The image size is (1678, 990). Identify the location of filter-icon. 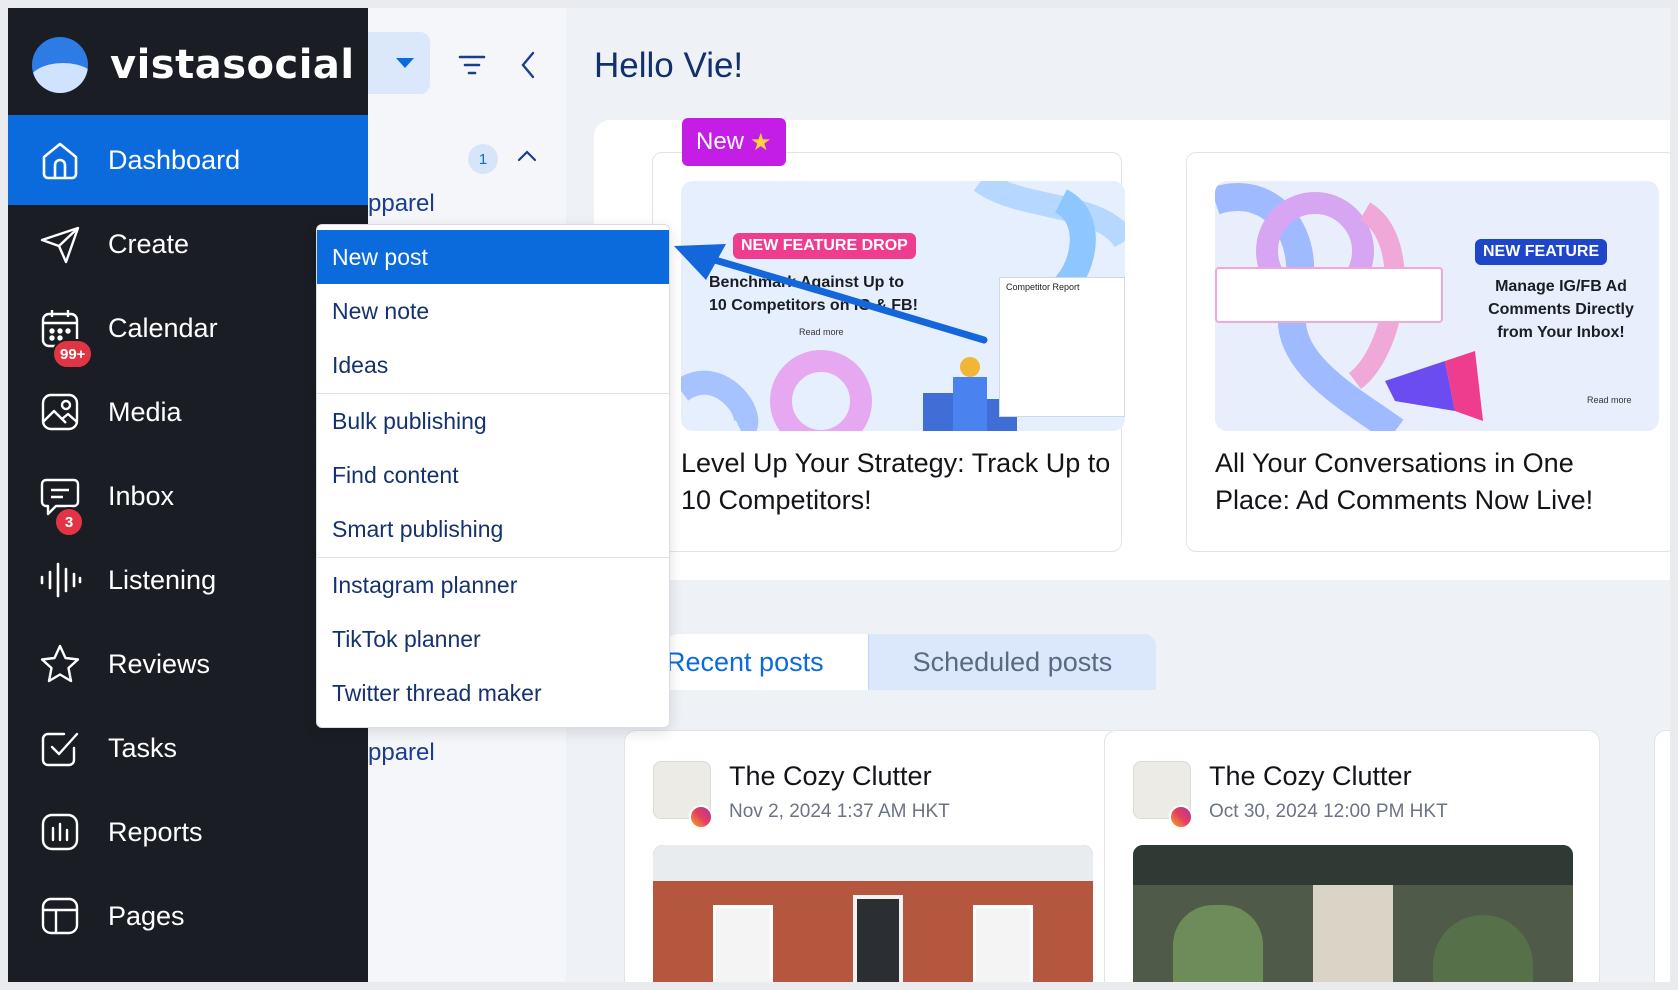
(472, 65).